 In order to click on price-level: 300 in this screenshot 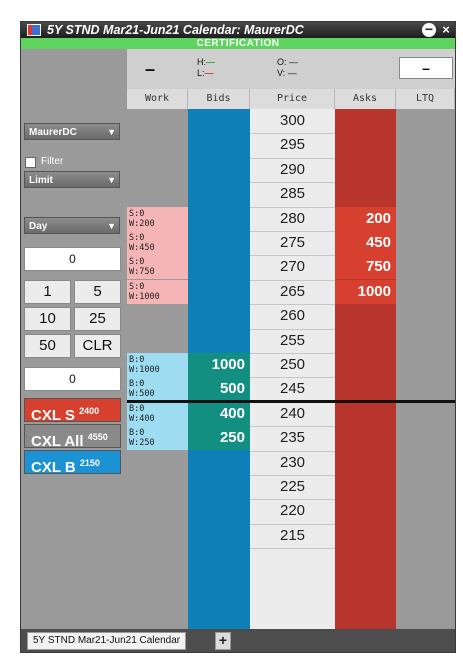, I will do `click(292, 121)`.